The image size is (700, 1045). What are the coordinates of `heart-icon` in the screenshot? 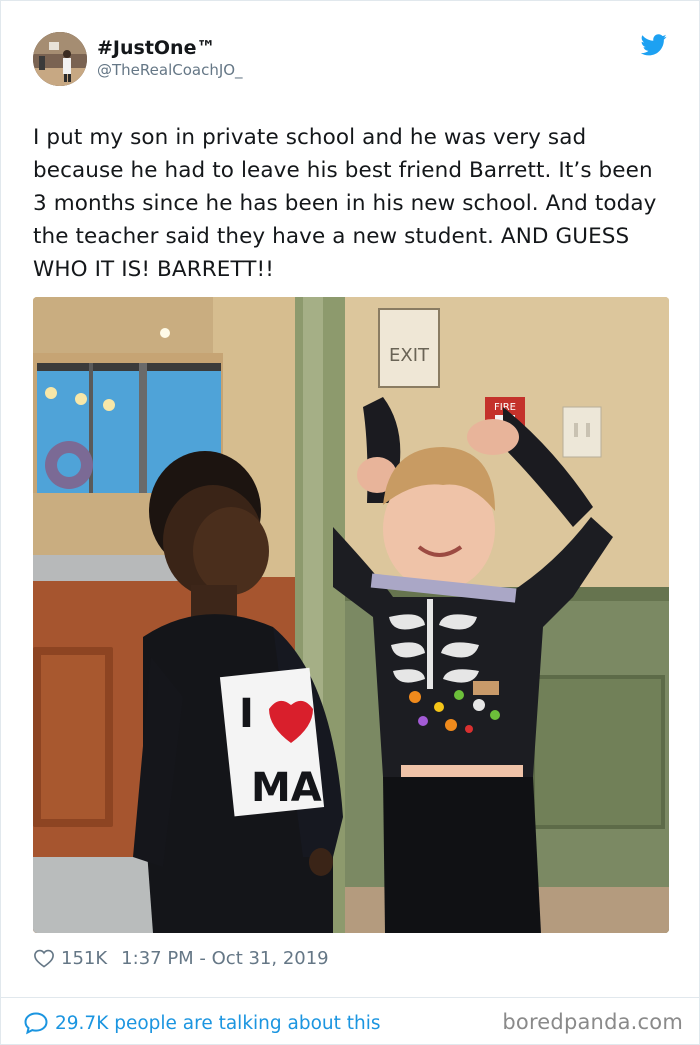 It's located at (44, 958).